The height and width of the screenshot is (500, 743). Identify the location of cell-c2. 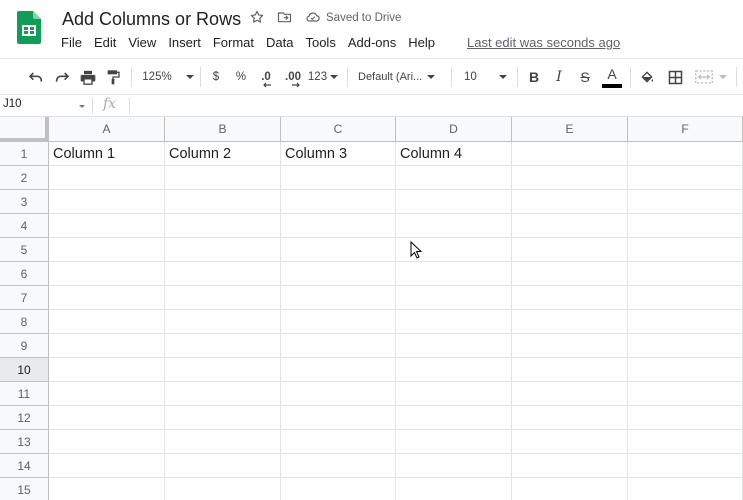
(338, 178).